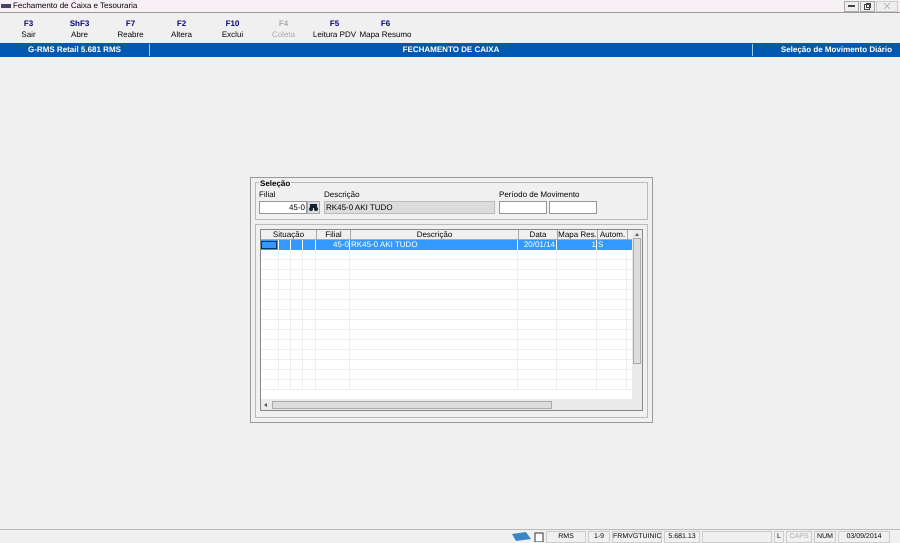 The image size is (900, 543). Describe the element at coordinates (313, 207) in the screenshot. I see `search-button` at that location.